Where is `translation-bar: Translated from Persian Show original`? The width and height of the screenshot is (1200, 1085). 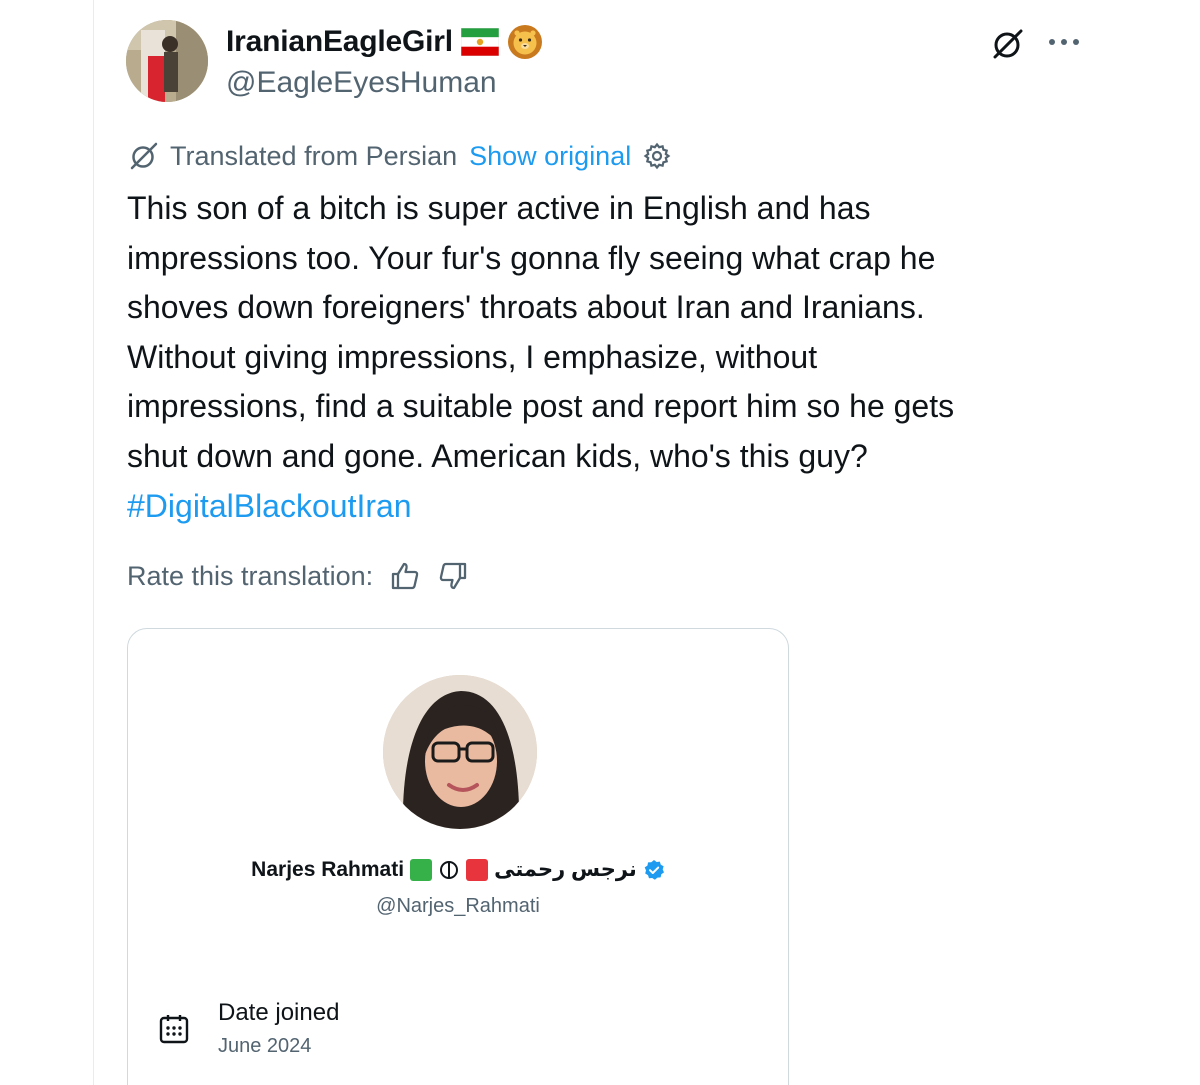
translation-bar: Translated from Persian Show original is located at coordinates (399, 156).